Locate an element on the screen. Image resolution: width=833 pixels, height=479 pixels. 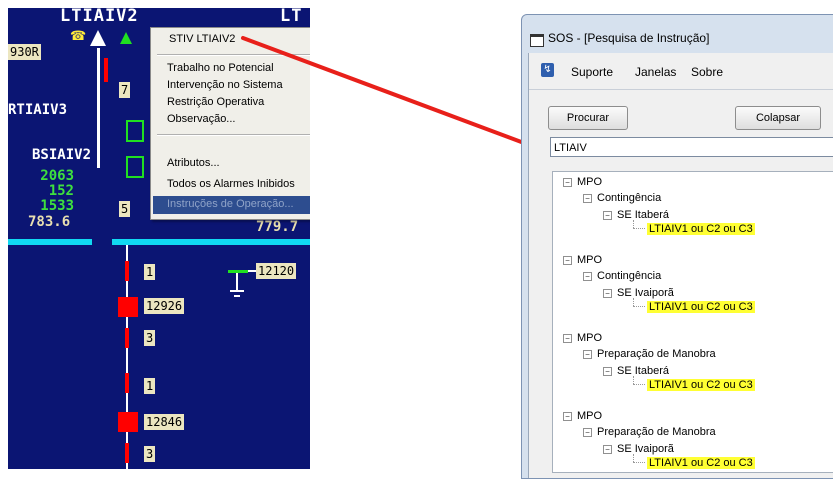
value-2063: 2063 is located at coordinates (57, 176).